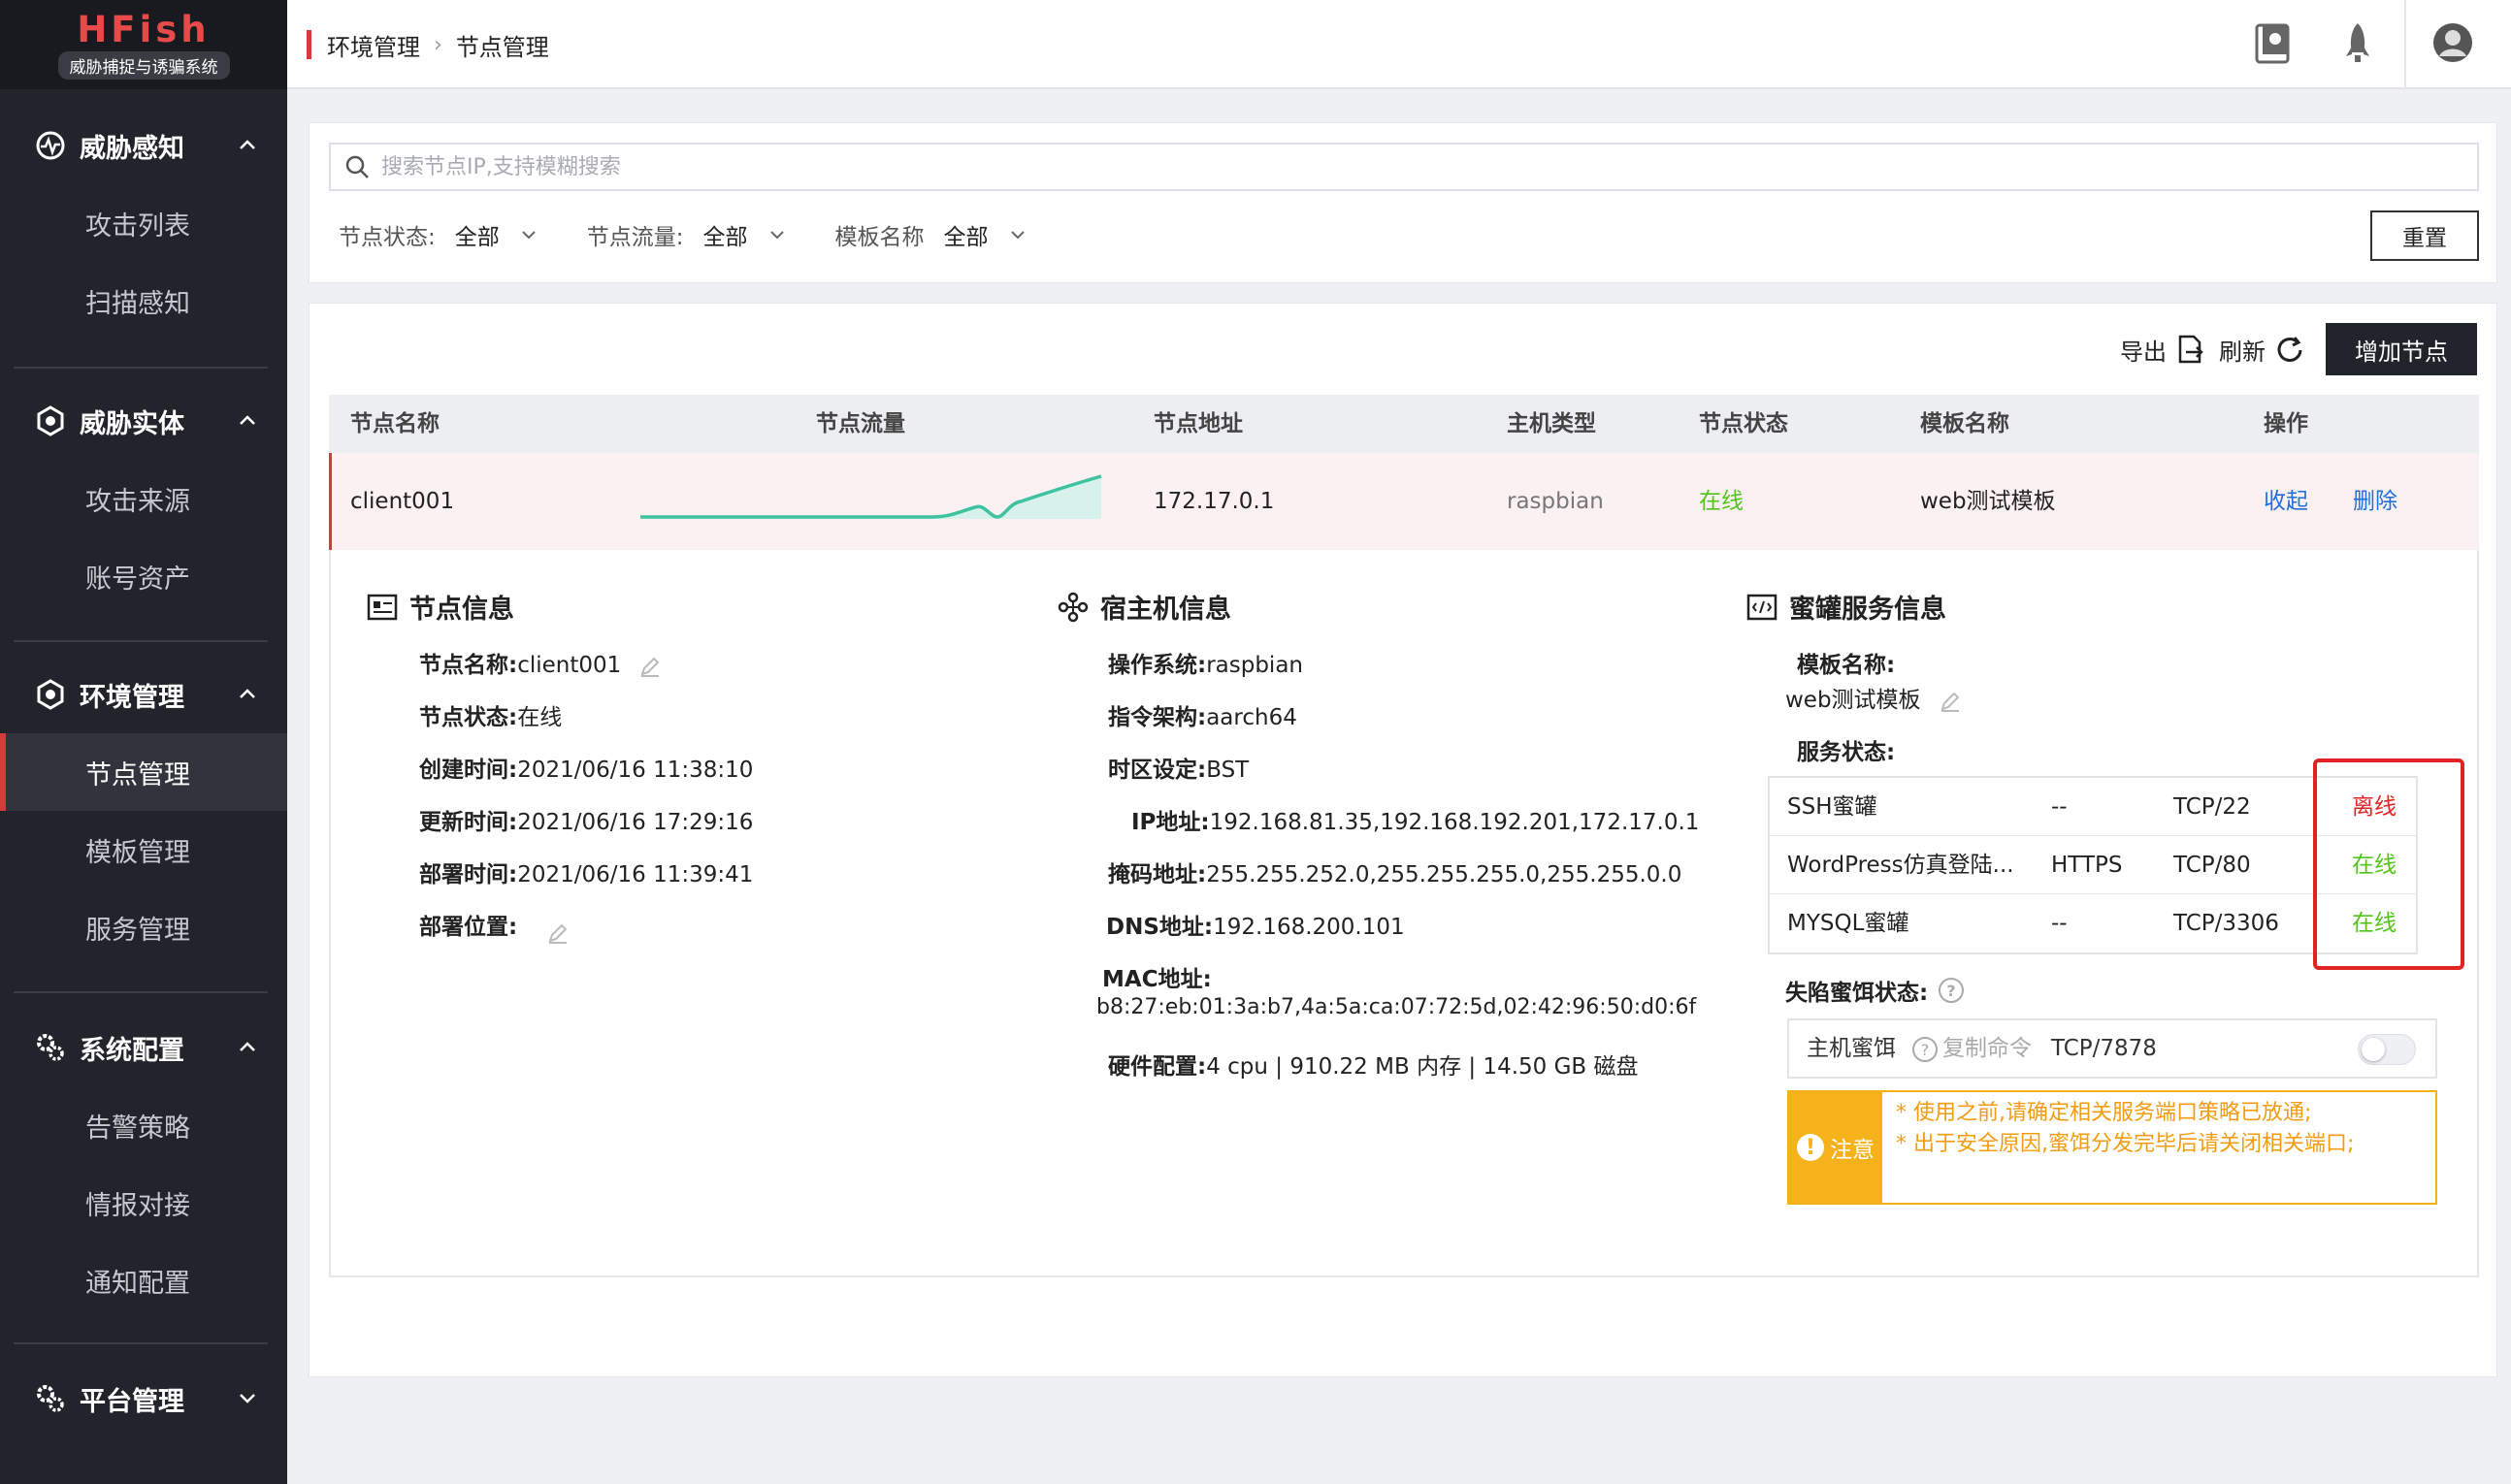  What do you see at coordinates (143, 1125) in the screenshot?
I see `nav-item-alert-policy: 告警策略` at bounding box center [143, 1125].